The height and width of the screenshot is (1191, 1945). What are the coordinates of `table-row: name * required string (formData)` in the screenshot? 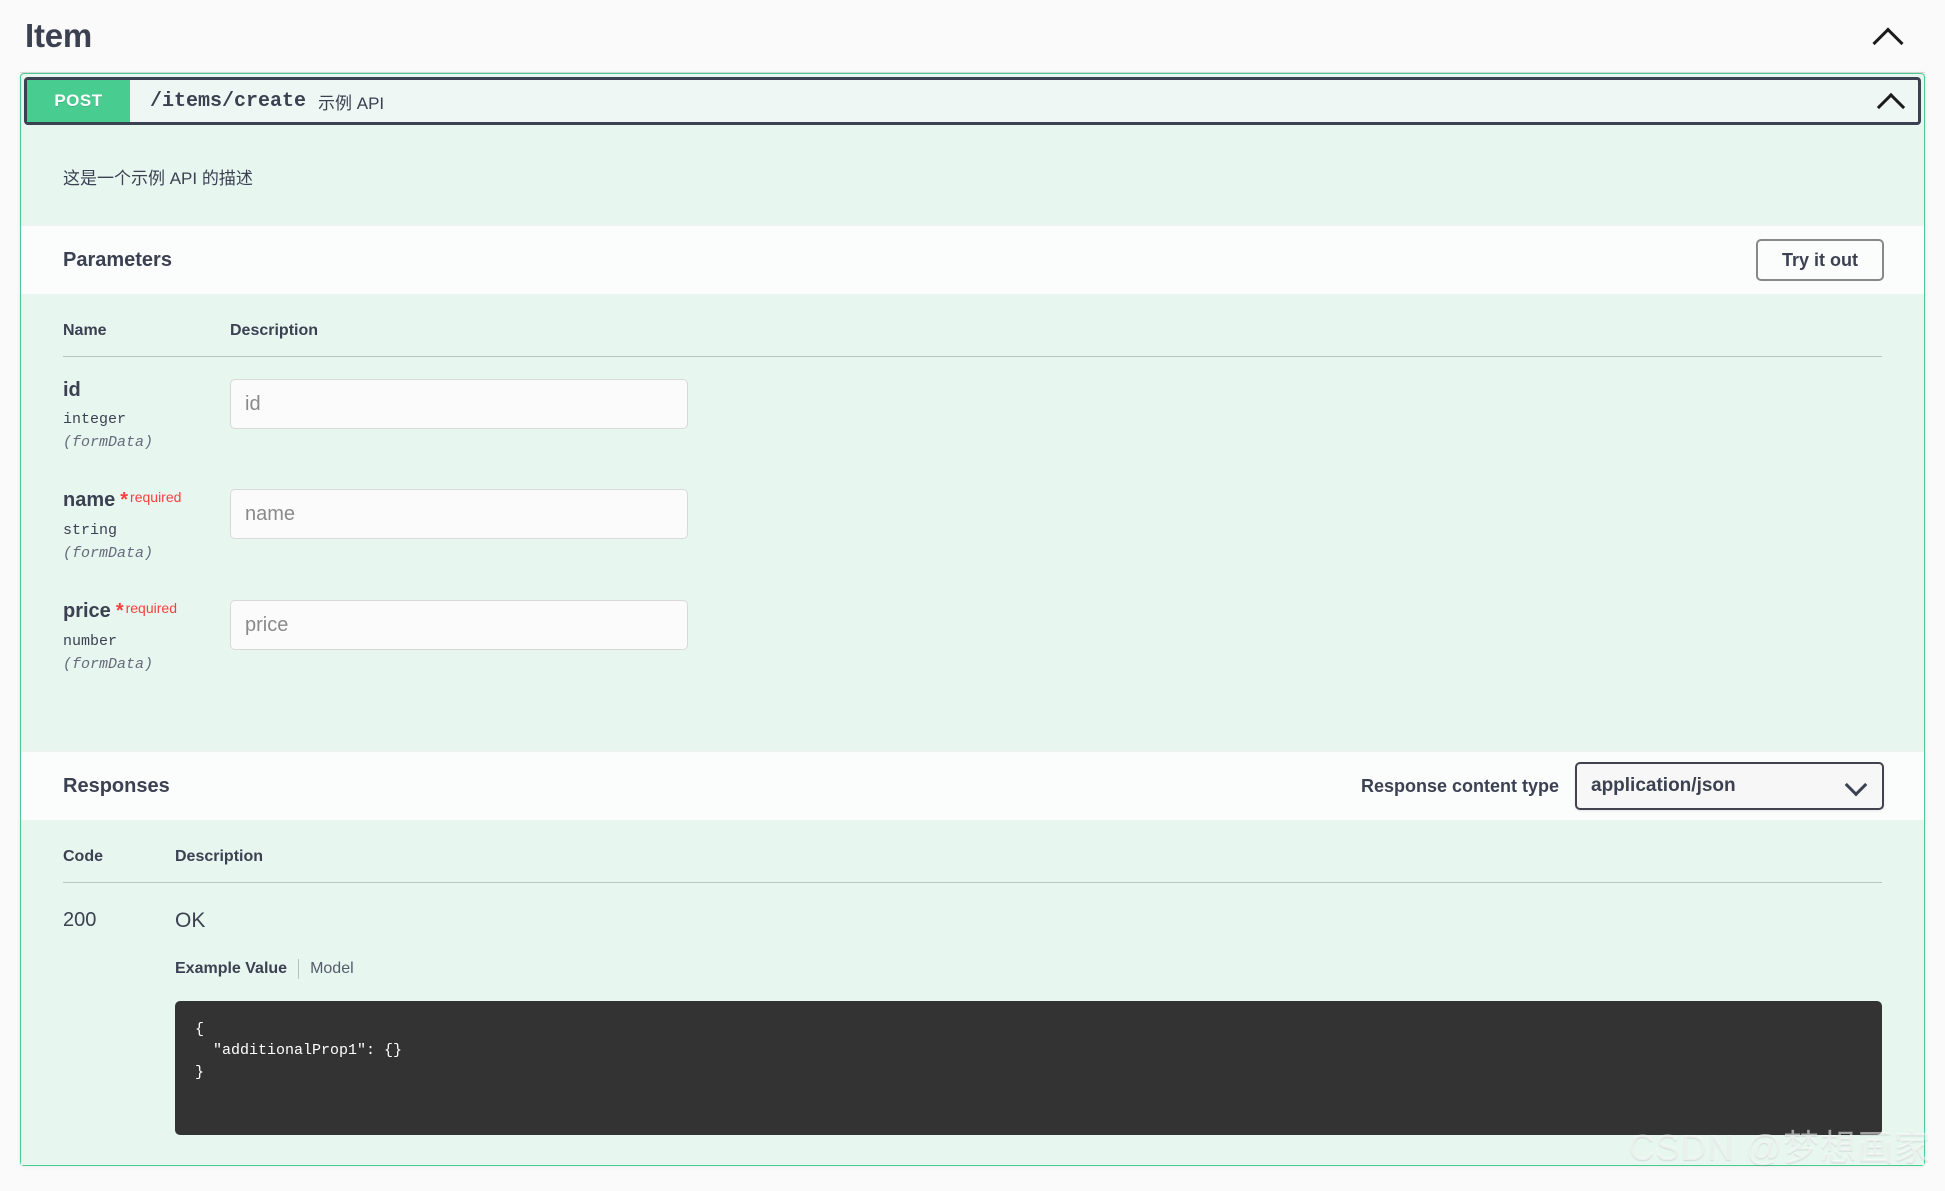 It's located at (972, 522).